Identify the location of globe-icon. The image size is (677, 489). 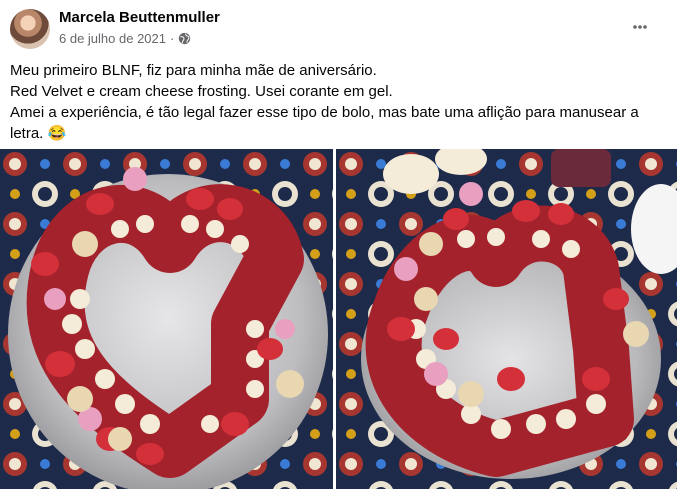
(184, 38).